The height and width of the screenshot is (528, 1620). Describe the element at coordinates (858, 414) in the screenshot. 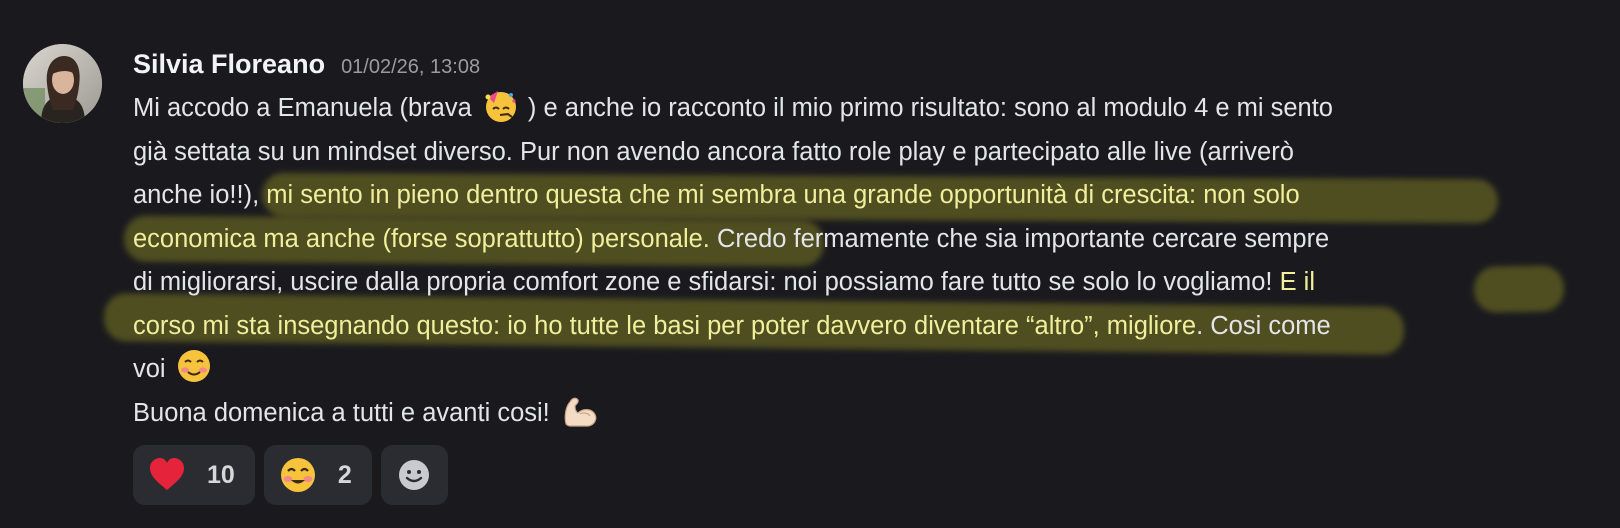

I see `message-line-8: Buona domenica a tutti e avanti cosi!` at that location.